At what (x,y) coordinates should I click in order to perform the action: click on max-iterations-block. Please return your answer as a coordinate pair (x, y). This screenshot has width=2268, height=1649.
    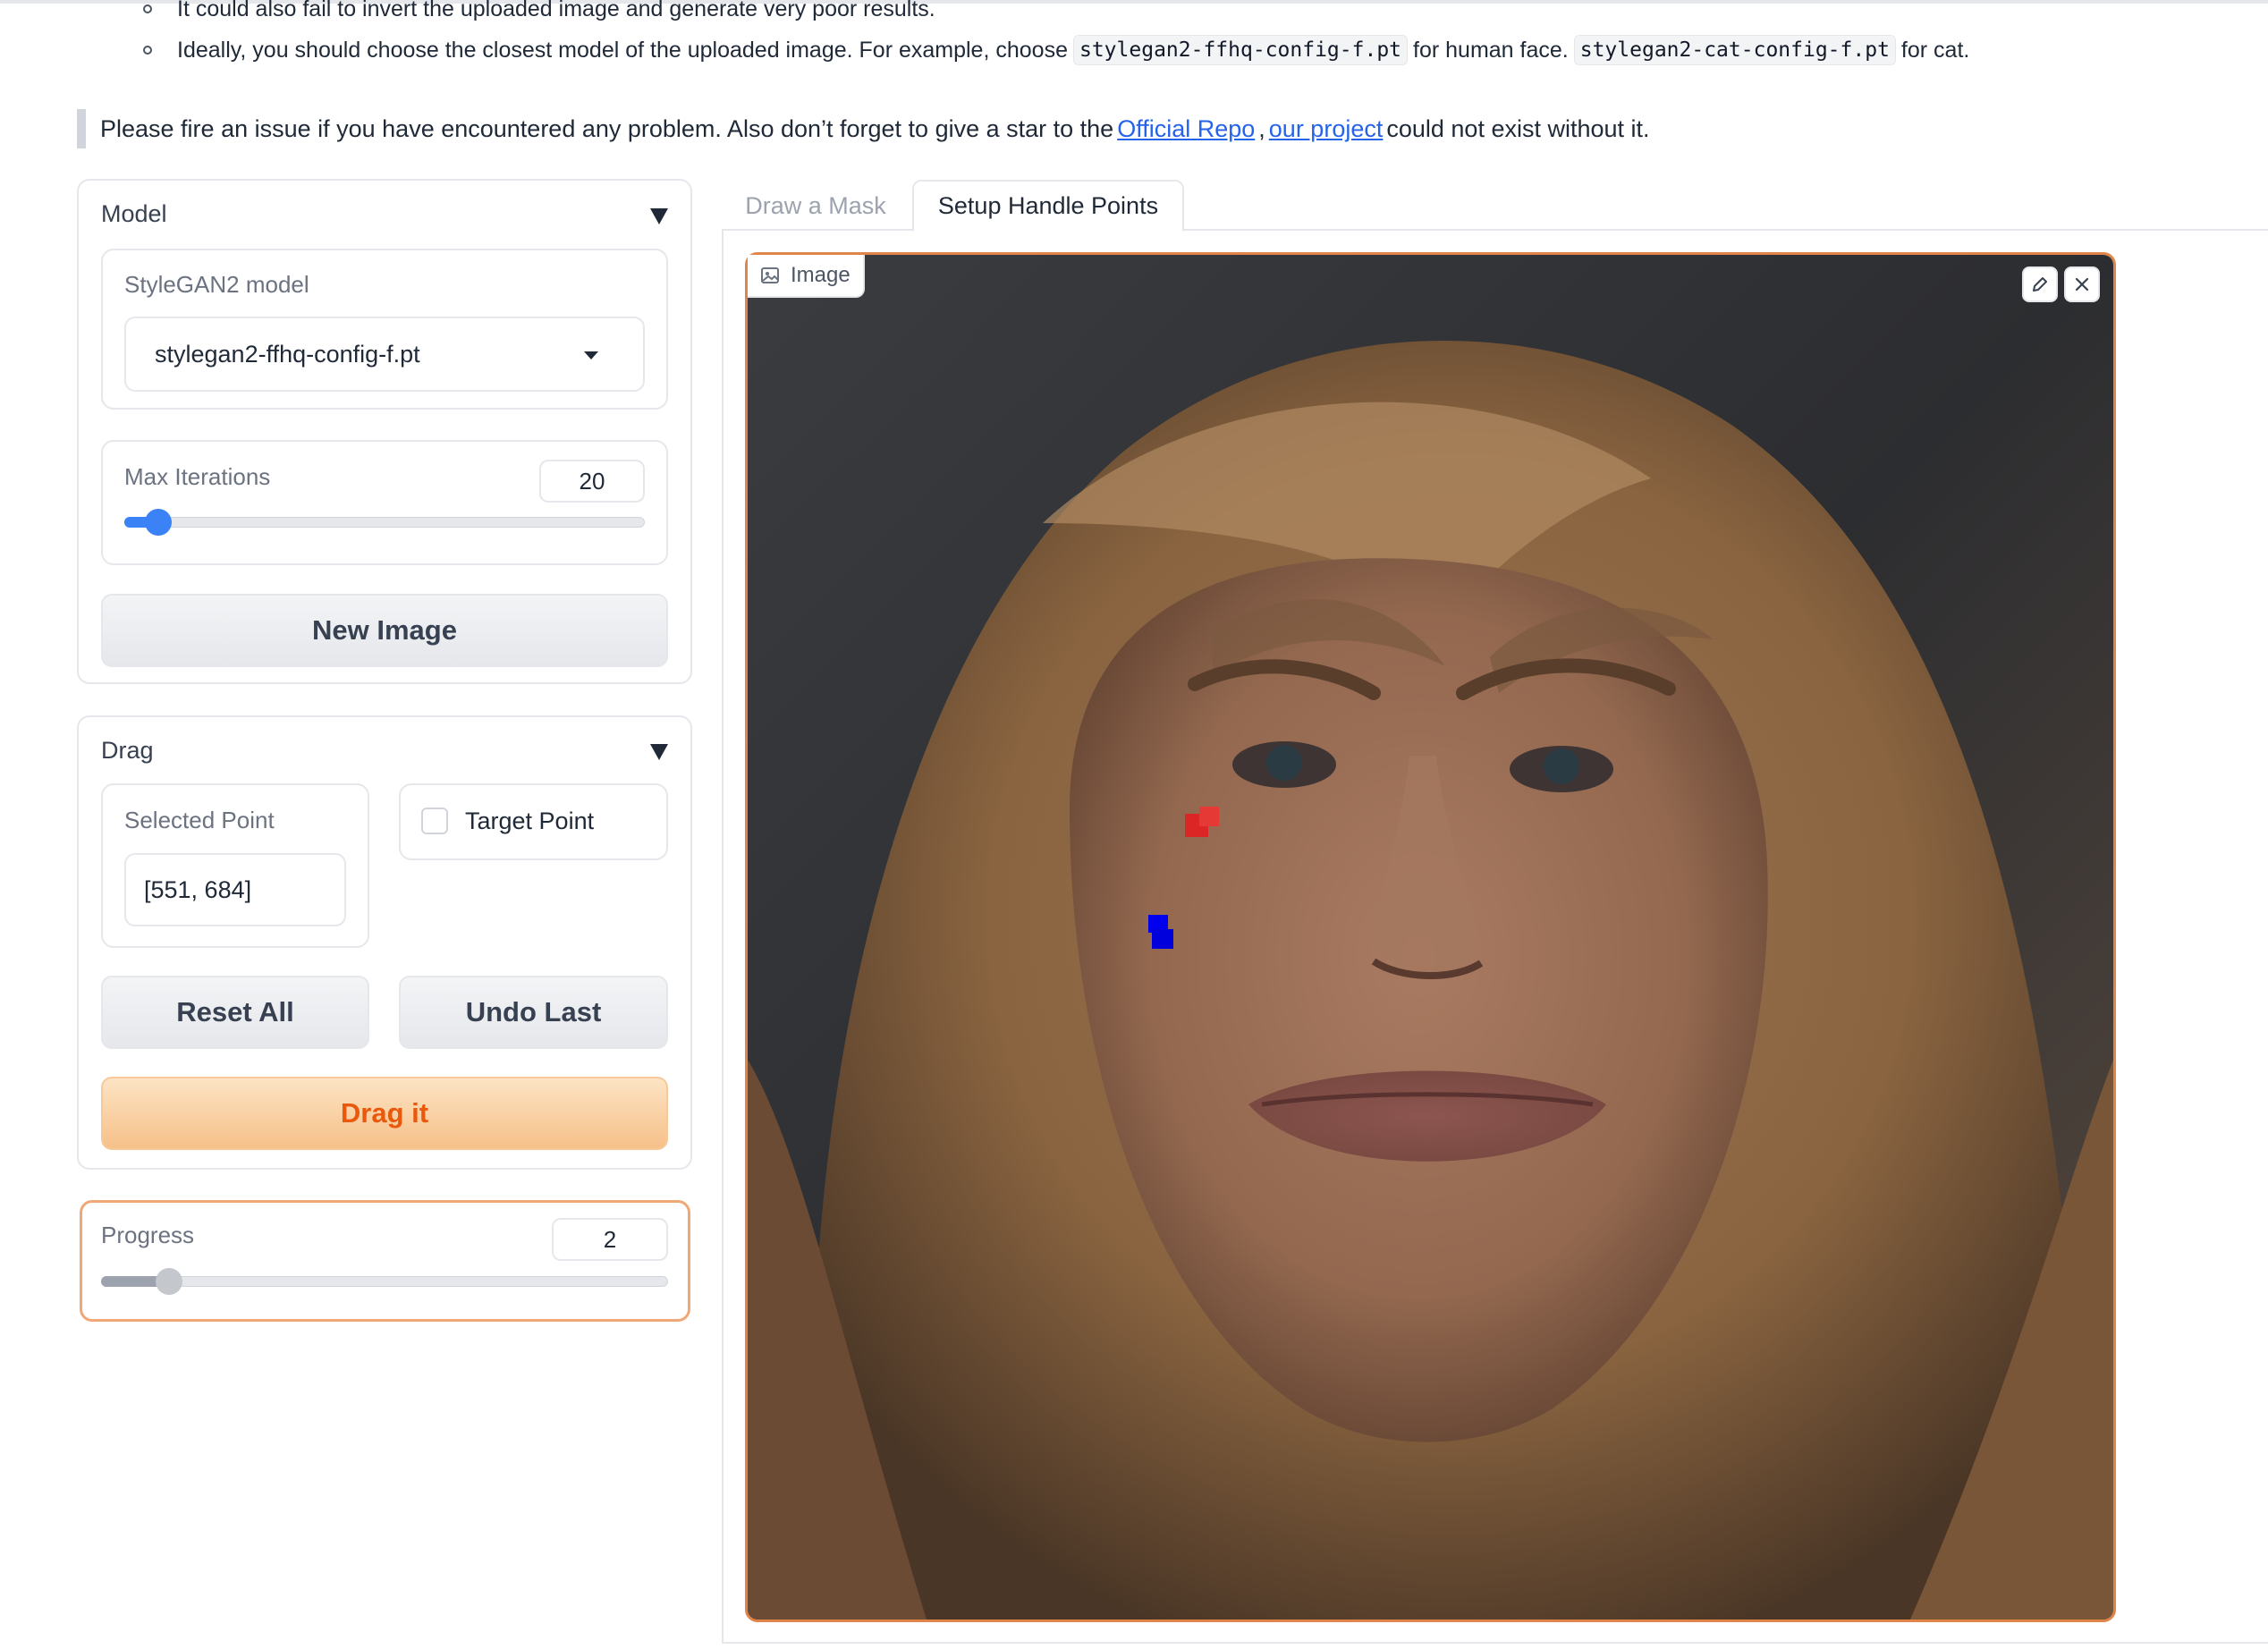
    Looking at the image, I should click on (384, 502).